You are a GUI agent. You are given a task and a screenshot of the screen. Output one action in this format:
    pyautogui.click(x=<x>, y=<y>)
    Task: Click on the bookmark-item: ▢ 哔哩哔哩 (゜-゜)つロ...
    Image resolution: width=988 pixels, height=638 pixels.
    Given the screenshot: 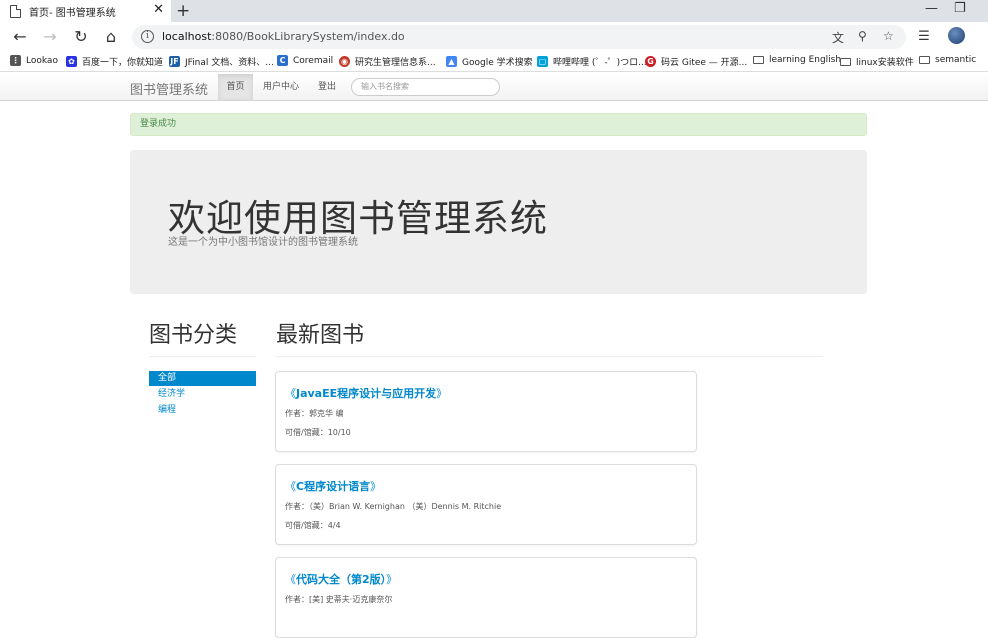 What is the action you would take?
    pyautogui.click(x=592, y=61)
    